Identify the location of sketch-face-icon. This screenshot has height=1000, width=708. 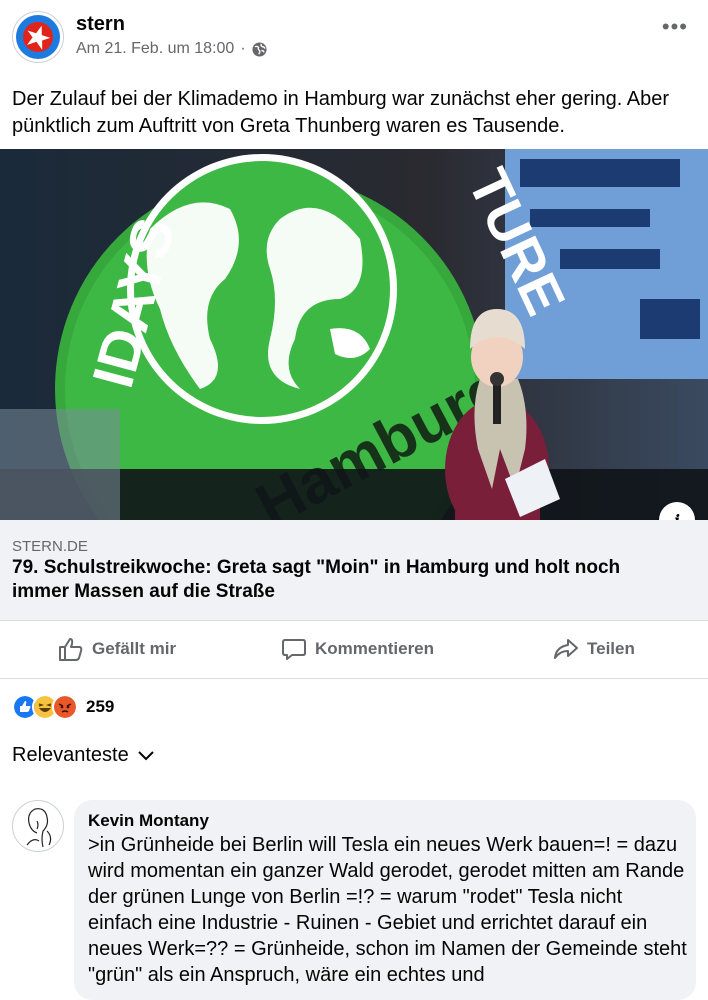
(39, 828).